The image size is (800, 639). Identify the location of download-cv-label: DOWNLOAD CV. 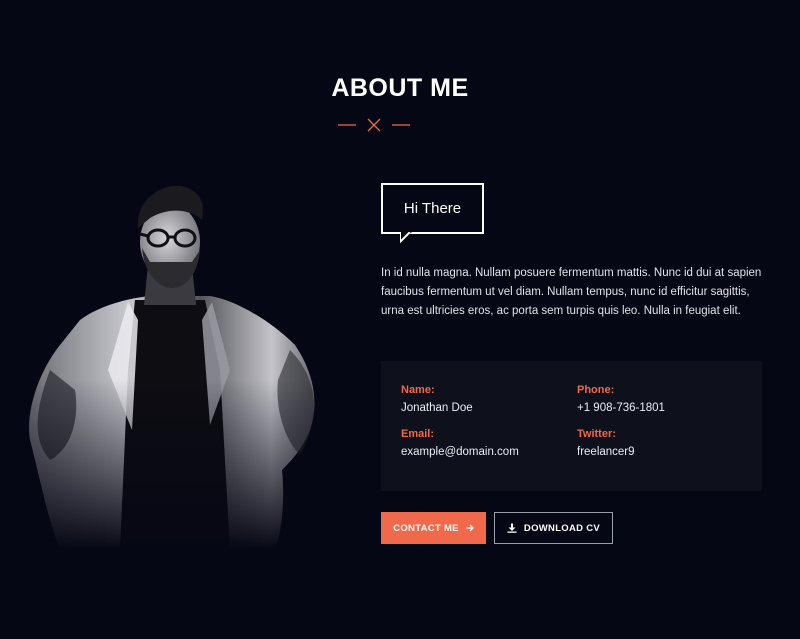
(562, 528).